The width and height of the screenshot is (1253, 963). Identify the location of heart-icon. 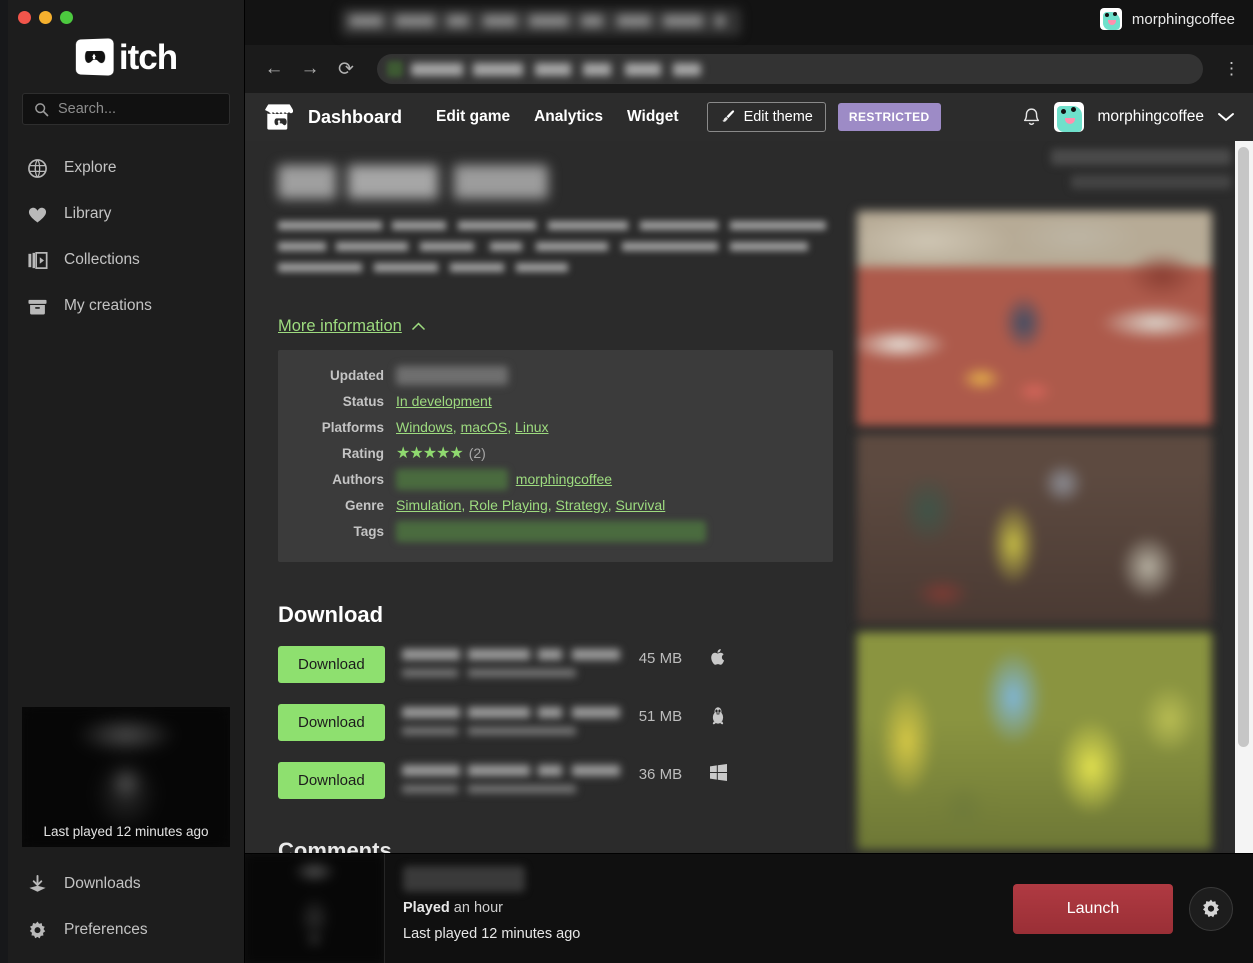
(37, 214).